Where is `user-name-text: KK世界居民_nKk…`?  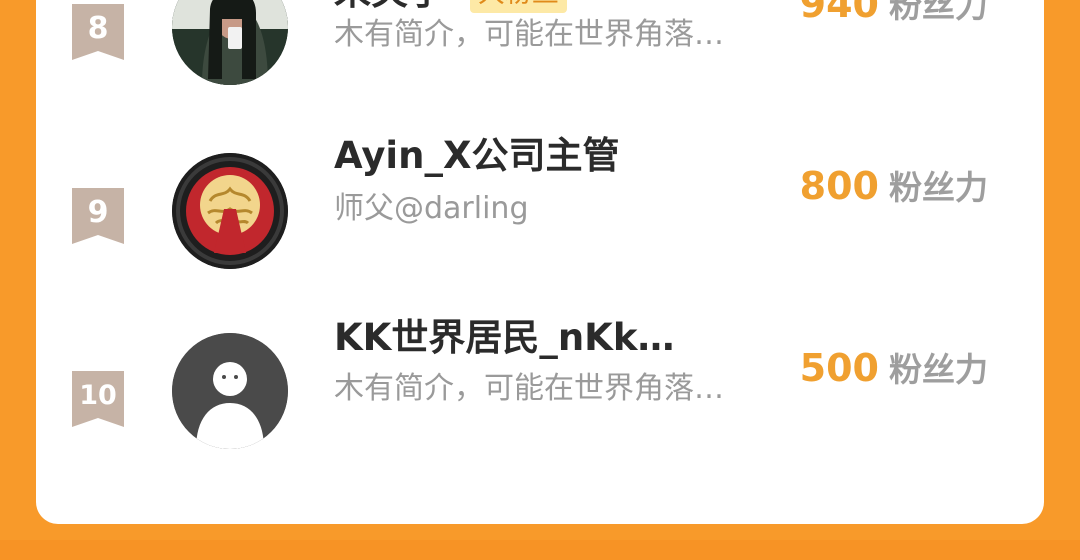 user-name-text: KK世界居民_nKk… is located at coordinates (504, 337).